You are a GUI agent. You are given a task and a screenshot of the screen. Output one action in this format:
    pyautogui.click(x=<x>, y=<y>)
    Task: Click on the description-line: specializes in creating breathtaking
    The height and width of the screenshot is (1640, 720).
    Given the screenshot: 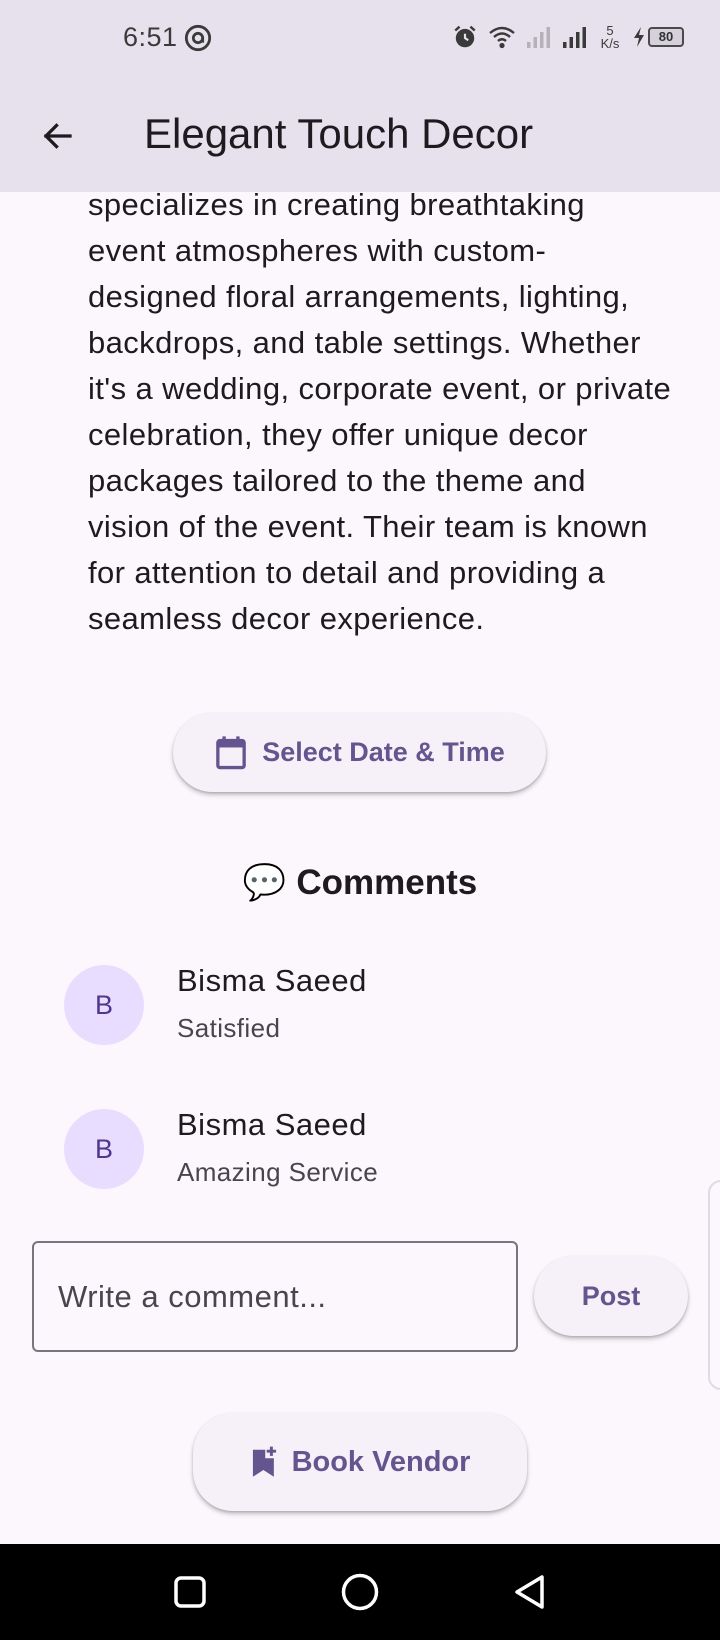 What is the action you would take?
    pyautogui.click(x=336, y=204)
    